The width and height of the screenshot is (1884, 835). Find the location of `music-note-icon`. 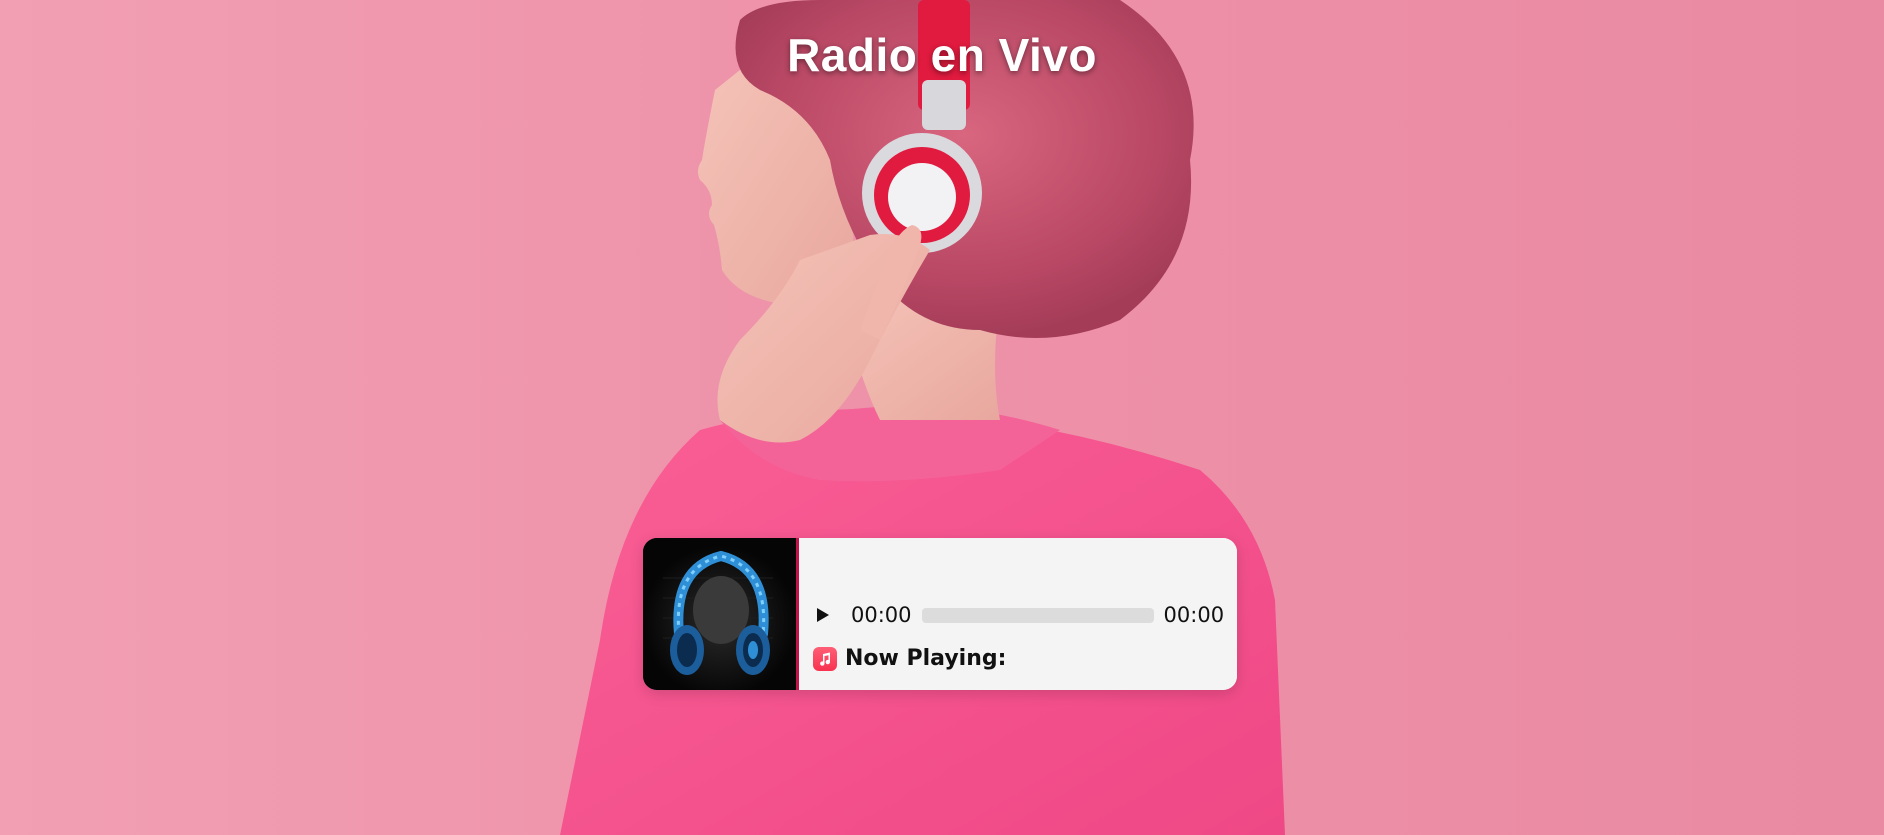

music-note-icon is located at coordinates (825, 658).